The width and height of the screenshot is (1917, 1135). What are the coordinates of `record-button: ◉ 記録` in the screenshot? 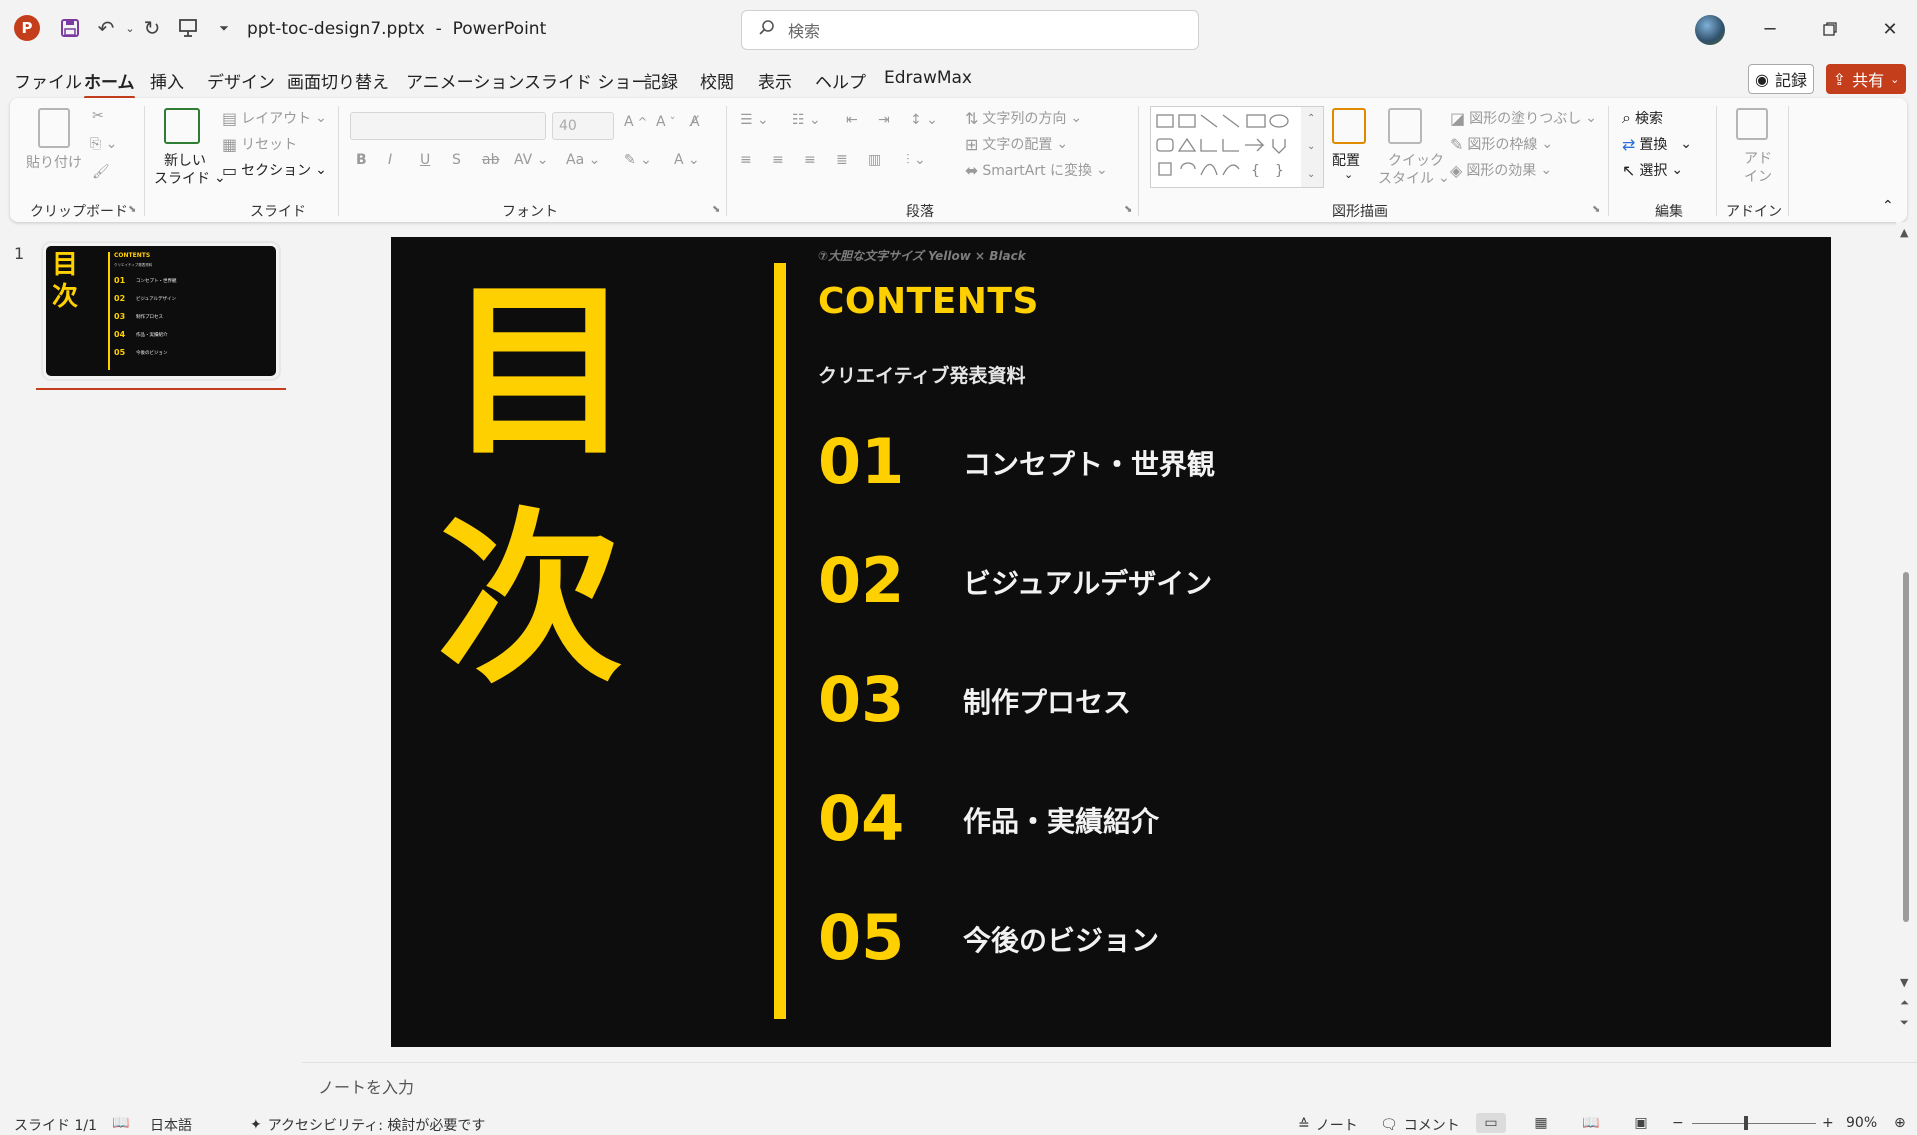 It's located at (1781, 79).